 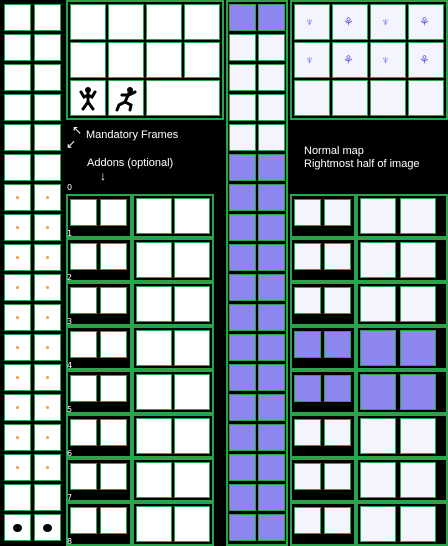 What do you see at coordinates (362, 164) in the screenshot?
I see `normal-map-subtitle: Rightmost half of image` at bounding box center [362, 164].